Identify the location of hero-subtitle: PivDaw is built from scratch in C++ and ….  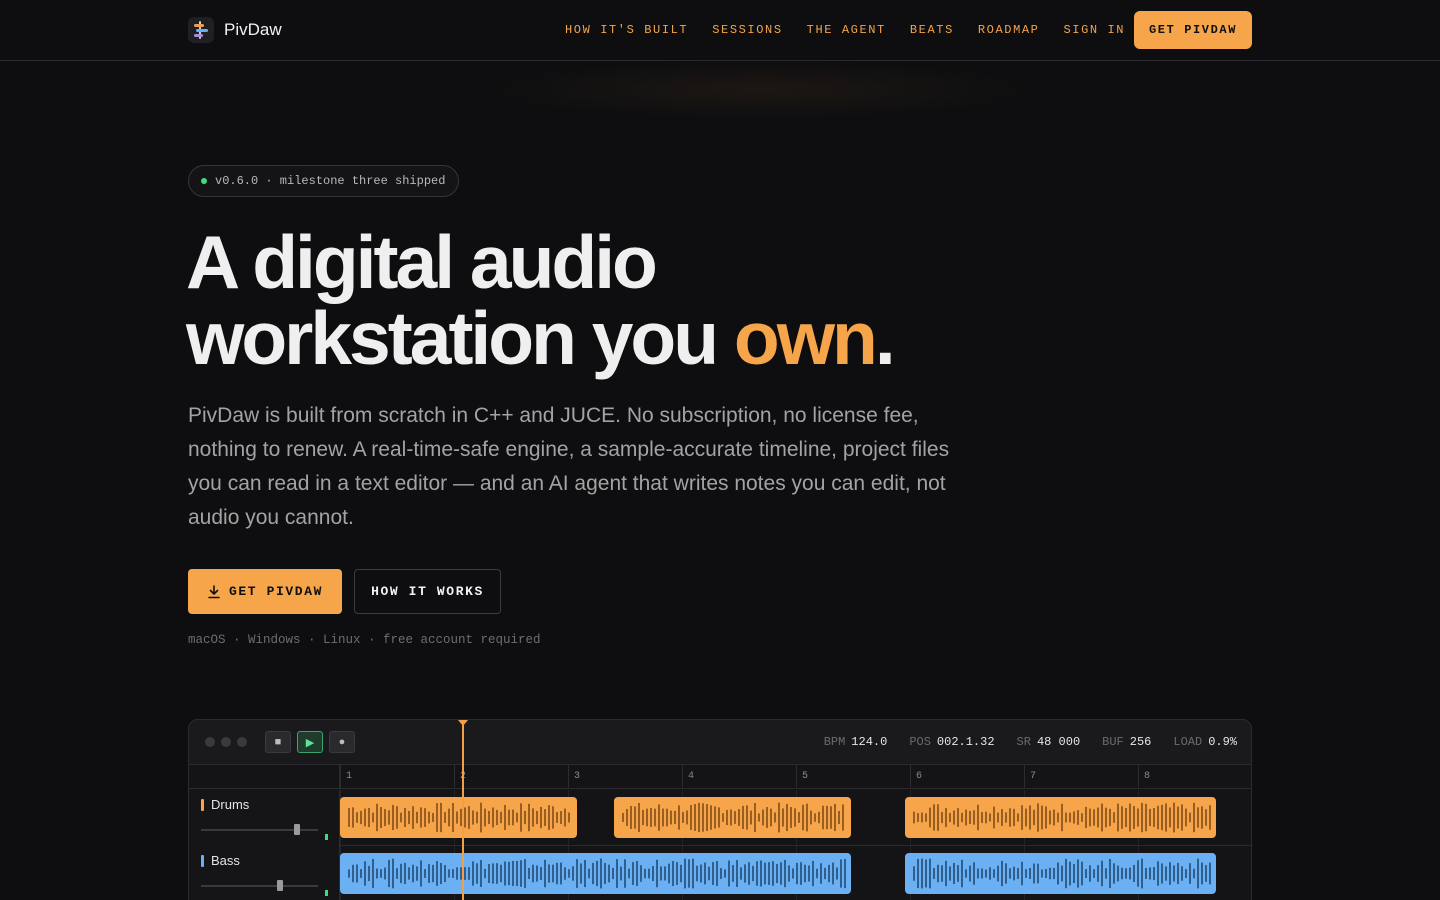
(569, 466).